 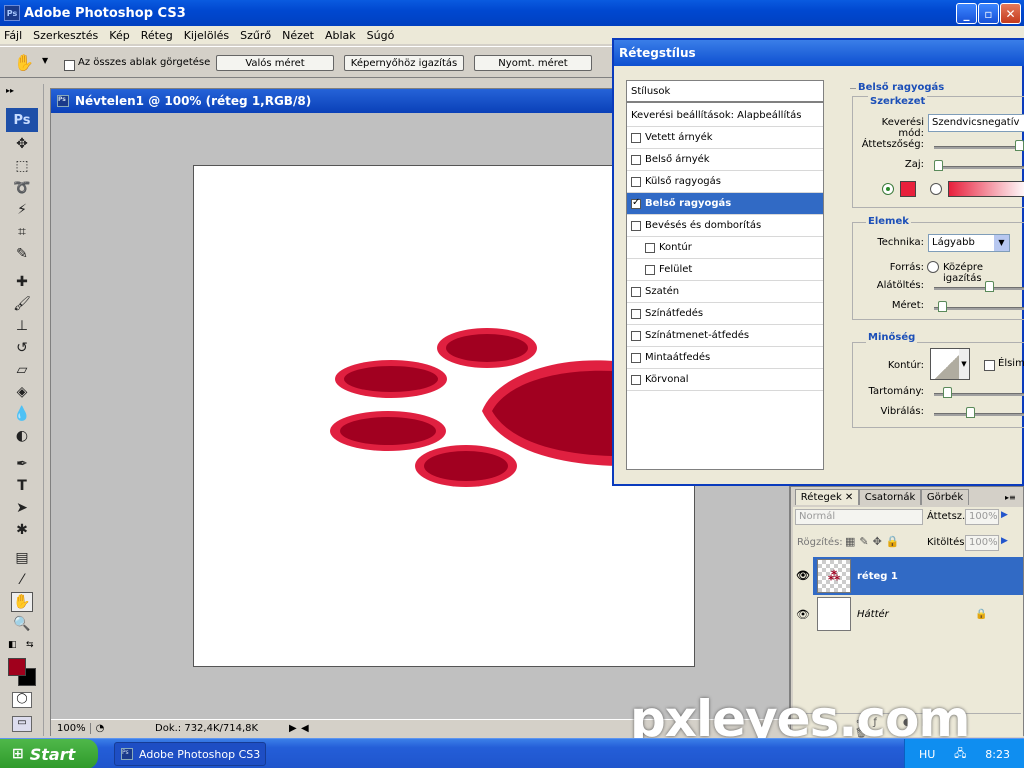 What do you see at coordinates (22, 414) in the screenshot?
I see `blur-tool-icon: 💧` at bounding box center [22, 414].